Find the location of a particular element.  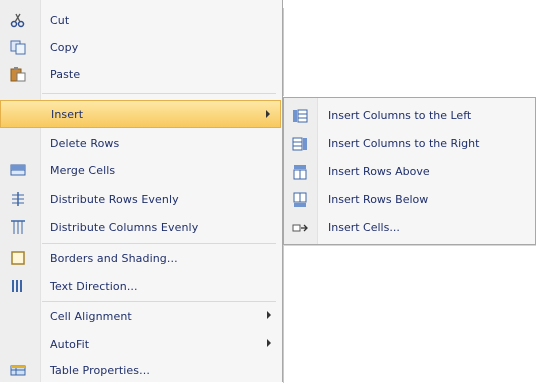

distribute-rows-icon is located at coordinates (18, 199).